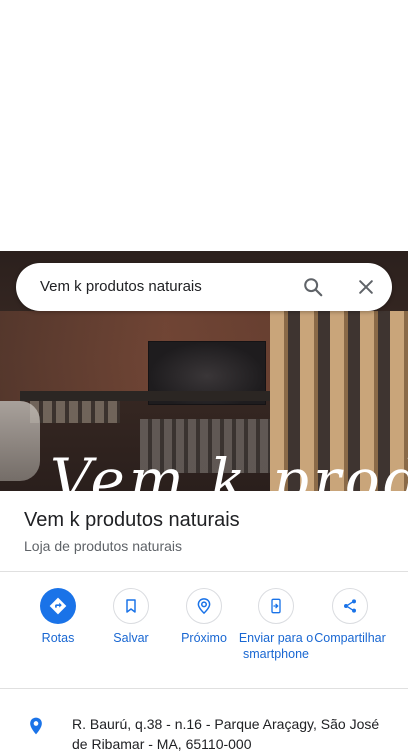  What do you see at coordinates (204, 638) in the screenshot?
I see `nearby-label: Próximo` at bounding box center [204, 638].